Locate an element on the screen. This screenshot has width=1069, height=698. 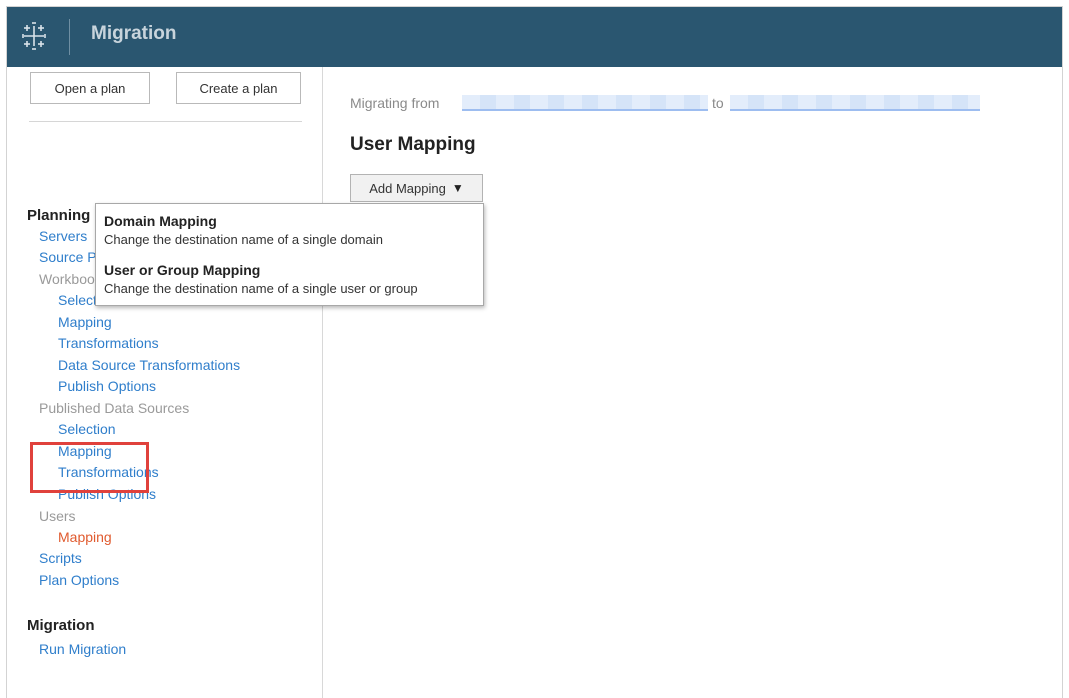
to-label: to is located at coordinates (718, 103).